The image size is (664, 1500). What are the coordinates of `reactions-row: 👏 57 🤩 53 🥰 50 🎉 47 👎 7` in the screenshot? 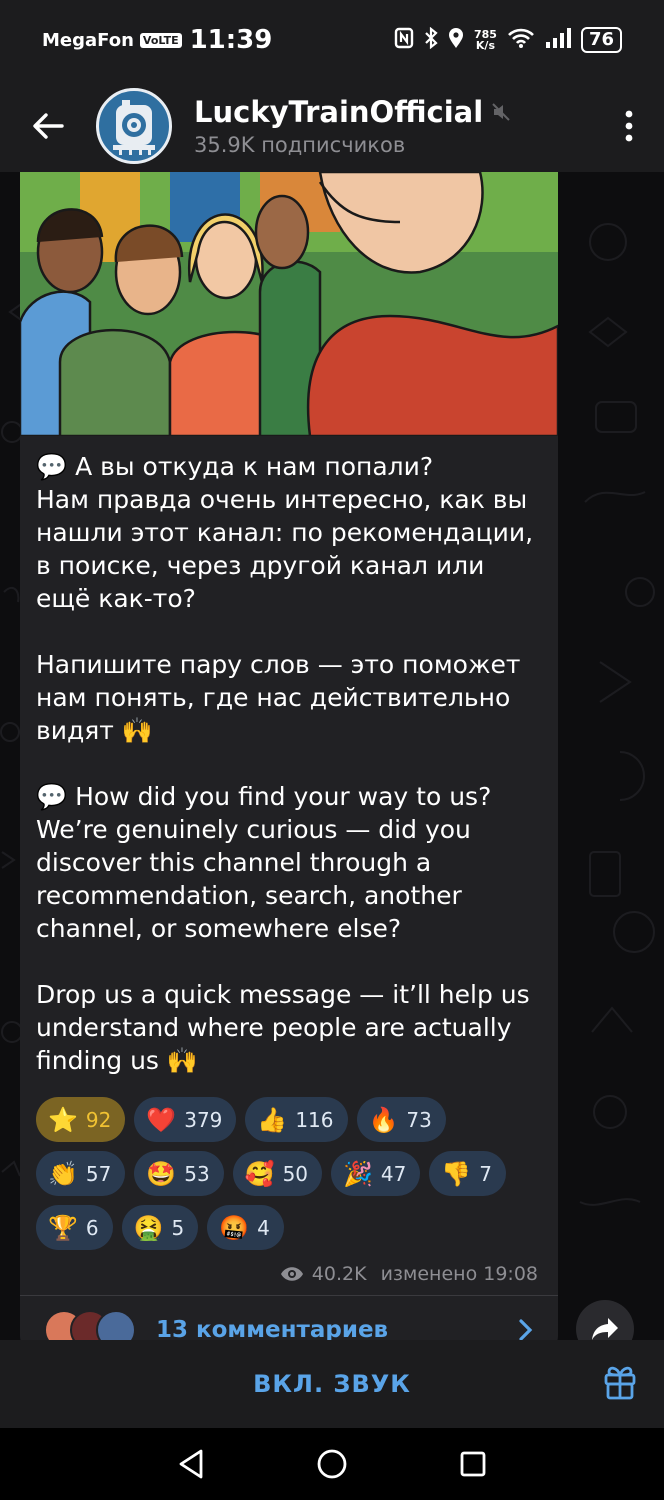 It's located at (291, 1173).